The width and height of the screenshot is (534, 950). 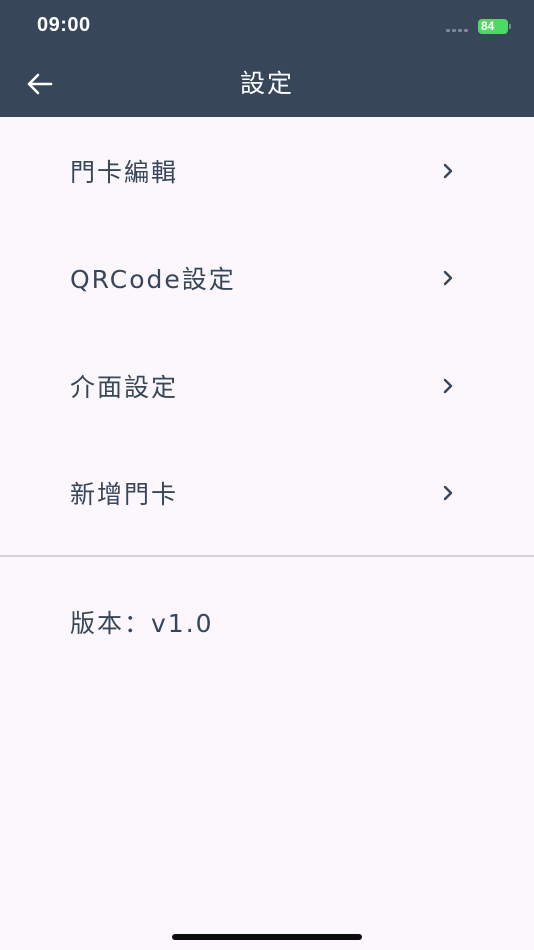 What do you see at coordinates (124, 172) in the screenshot?
I see `menu-item-label: 門卡編輯` at bounding box center [124, 172].